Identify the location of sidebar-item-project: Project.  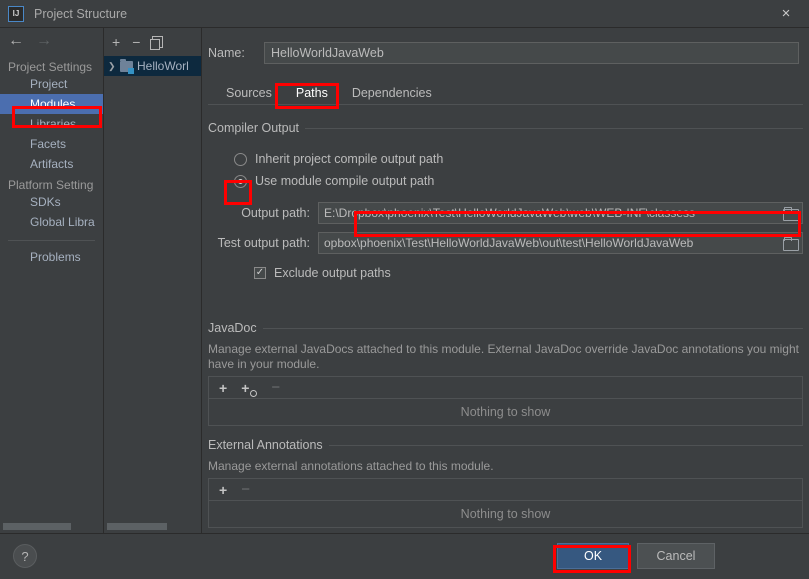
(51, 84).